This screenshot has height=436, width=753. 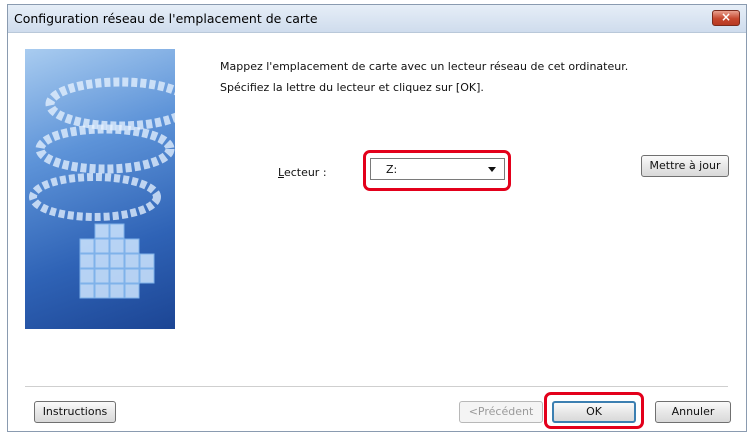 What do you see at coordinates (685, 166) in the screenshot?
I see `update-button: Mettre à jour` at bounding box center [685, 166].